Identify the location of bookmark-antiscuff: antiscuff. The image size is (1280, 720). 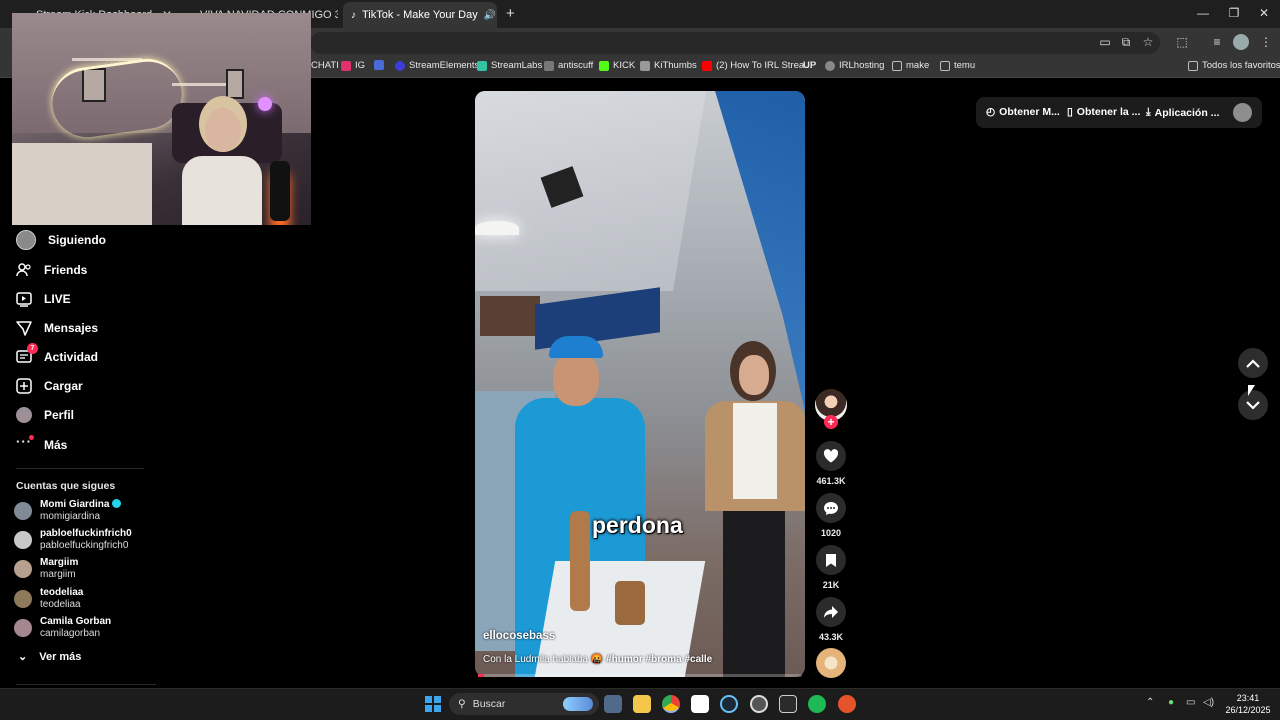
(568, 65).